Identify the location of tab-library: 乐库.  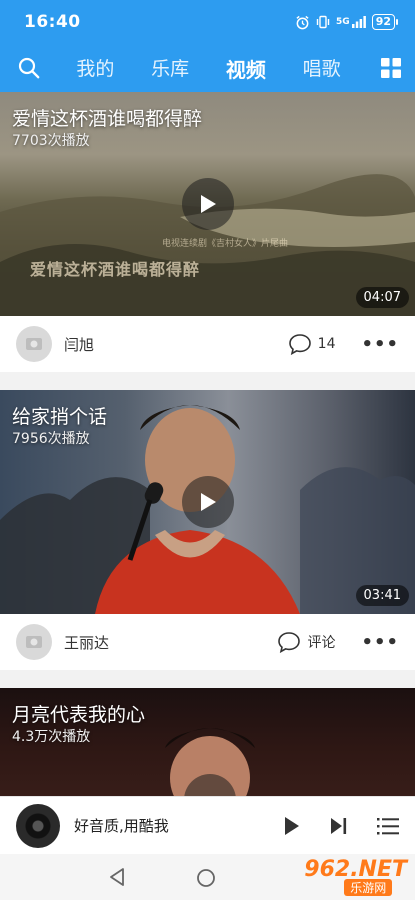
(170, 68).